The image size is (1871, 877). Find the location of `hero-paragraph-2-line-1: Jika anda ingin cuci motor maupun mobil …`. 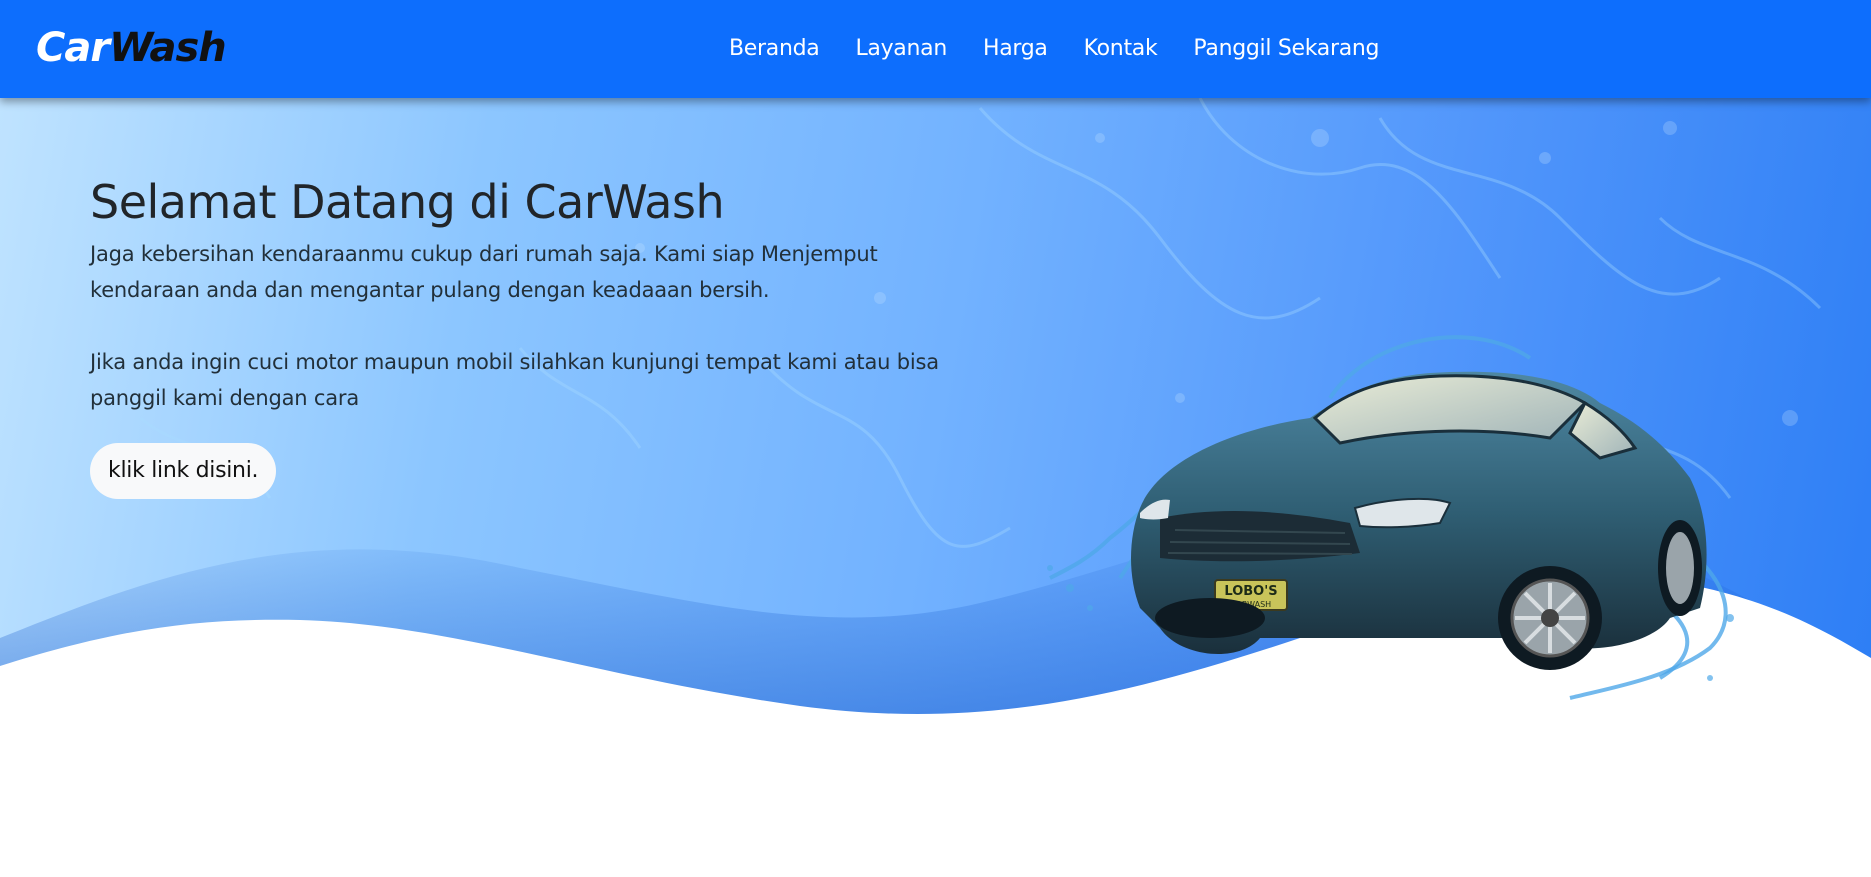

hero-paragraph-2-line-1: Jika anda ingin cuci motor maupun mobil … is located at coordinates (514, 362).